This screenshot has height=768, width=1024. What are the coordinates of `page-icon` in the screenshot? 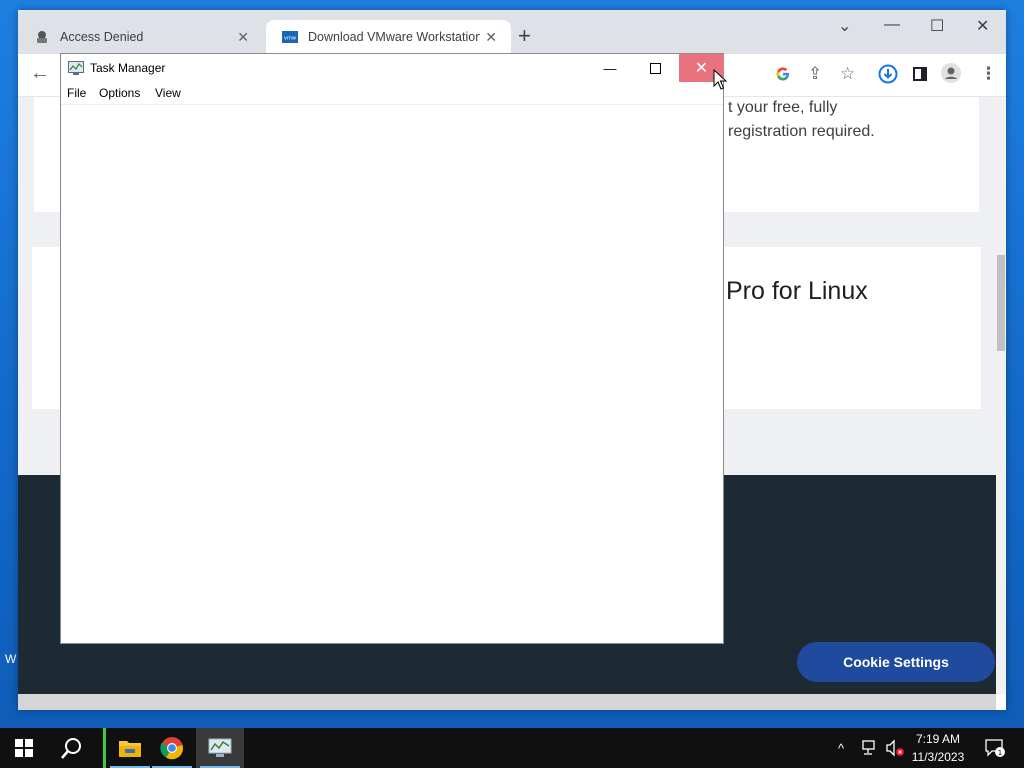 It's located at (42, 37).